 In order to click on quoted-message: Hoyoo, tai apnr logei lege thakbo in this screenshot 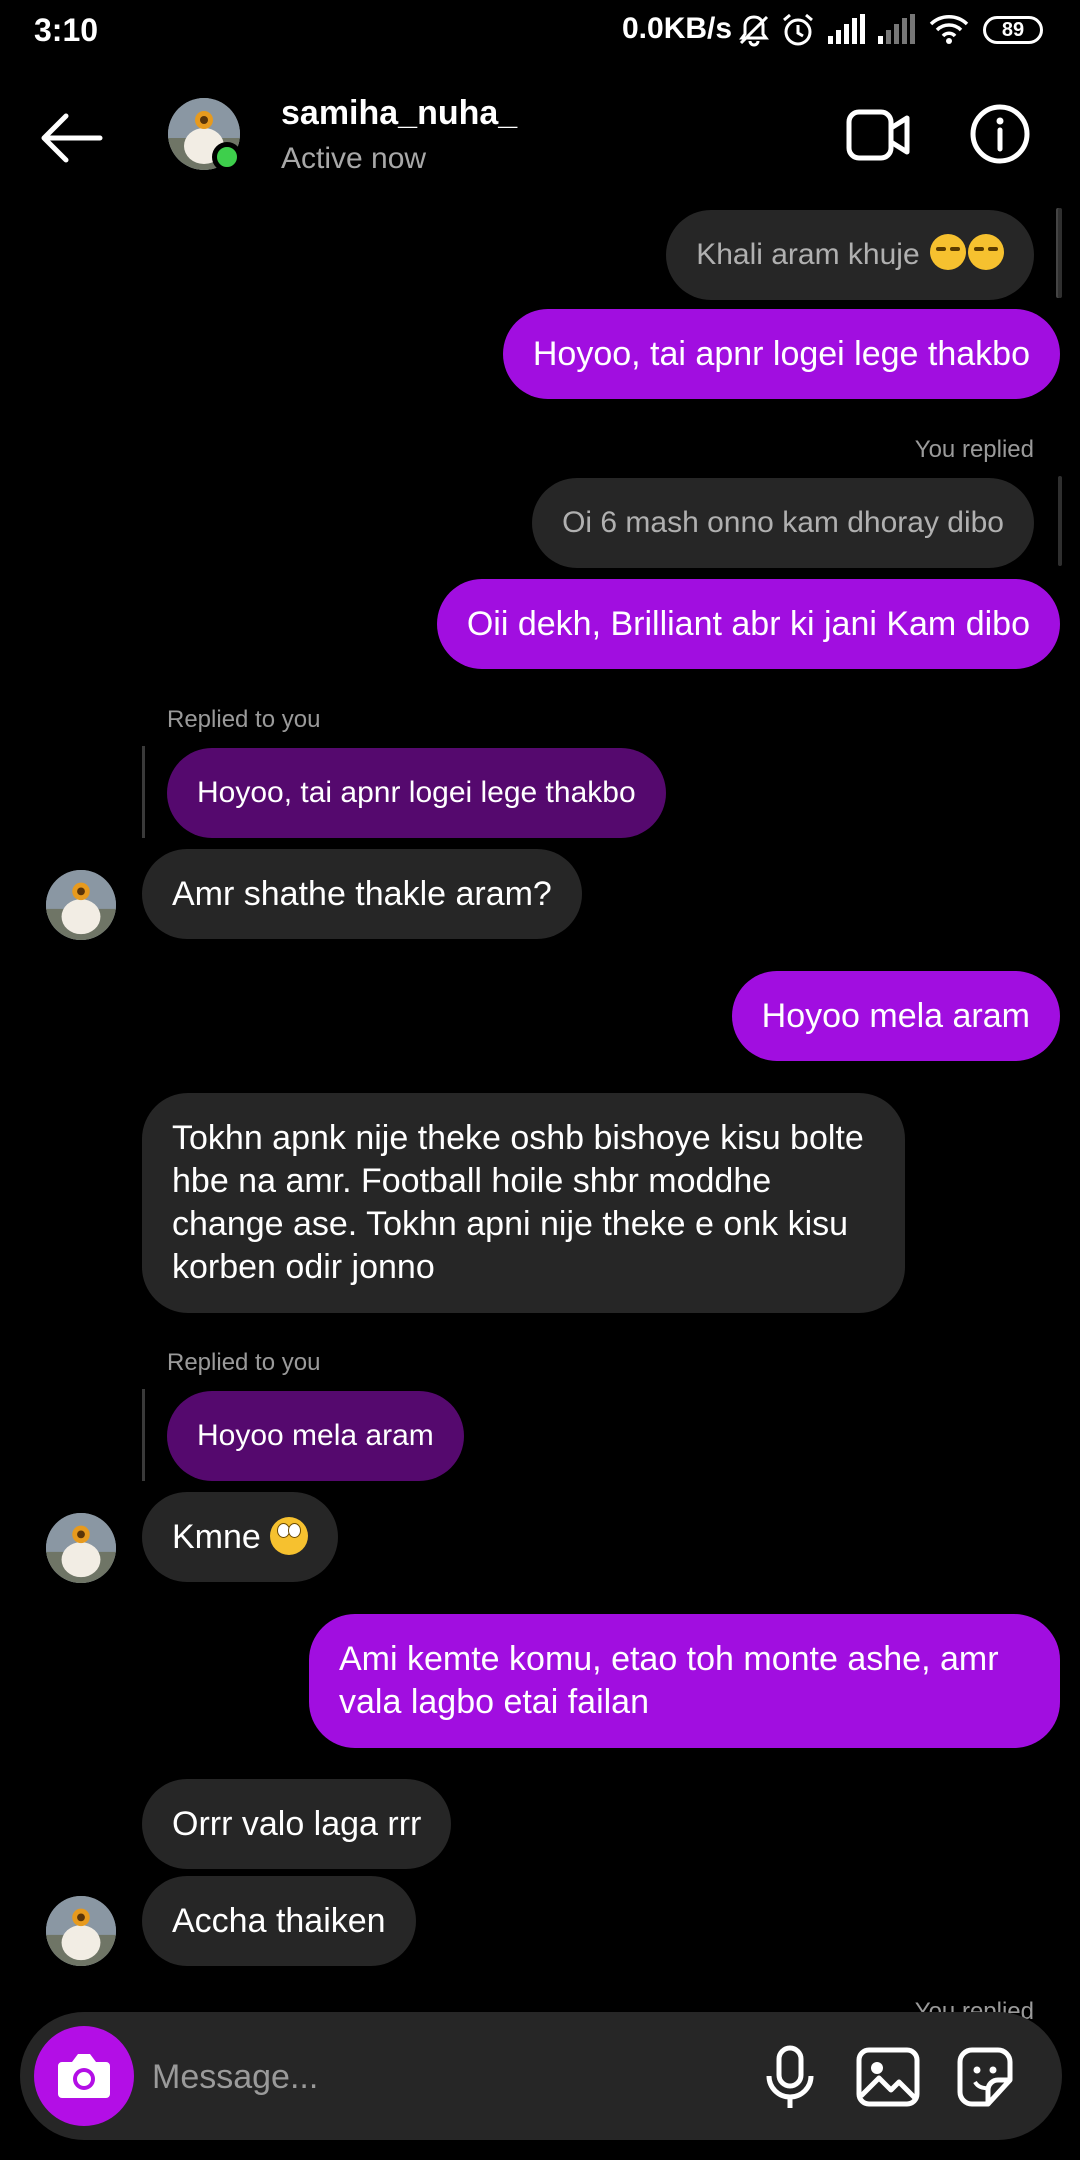, I will do `click(416, 793)`.